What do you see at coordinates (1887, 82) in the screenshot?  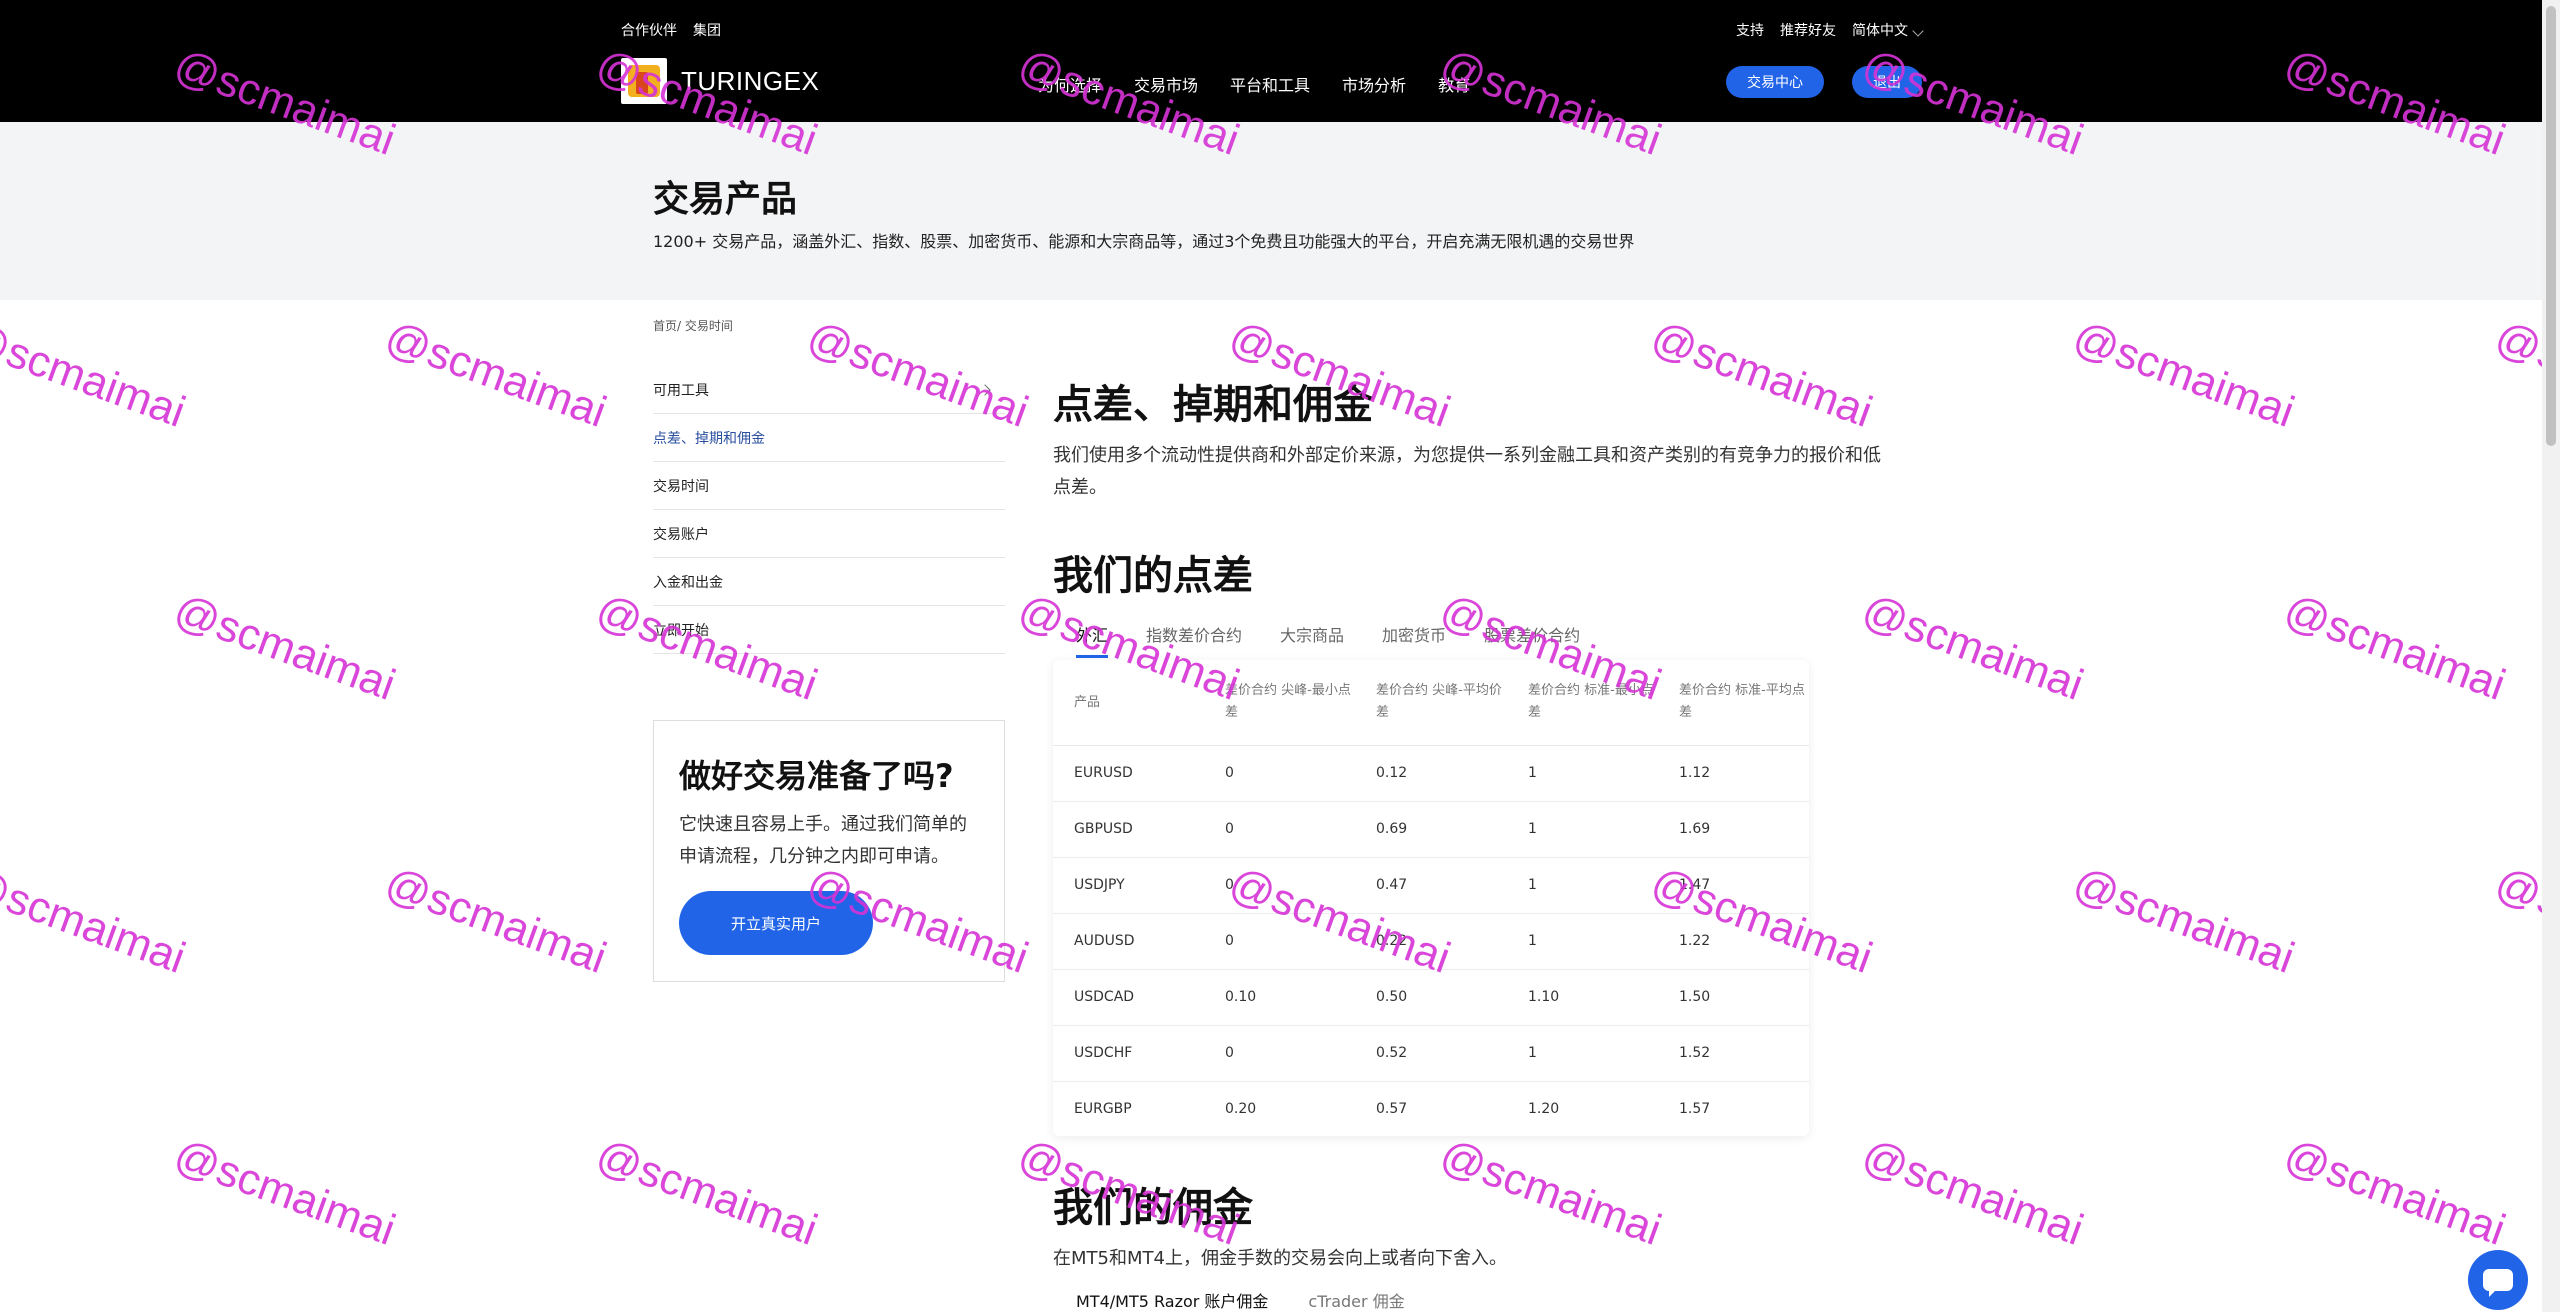 I see `logout-button: 退出` at bounding box center [1887, 82].